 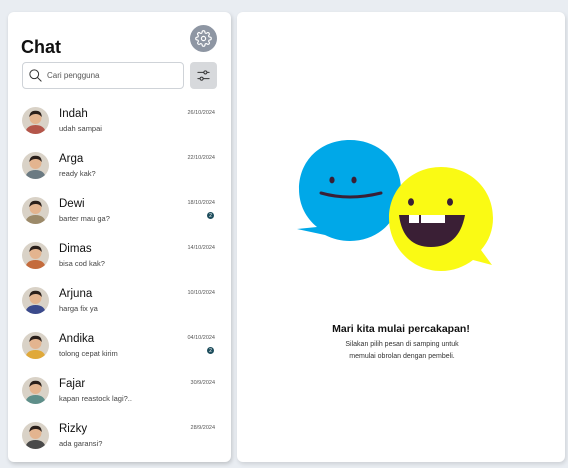 I want to click on chat-list-item: Dimas bisa cod kak? 14/10/2024, so click(x=119, y=255).